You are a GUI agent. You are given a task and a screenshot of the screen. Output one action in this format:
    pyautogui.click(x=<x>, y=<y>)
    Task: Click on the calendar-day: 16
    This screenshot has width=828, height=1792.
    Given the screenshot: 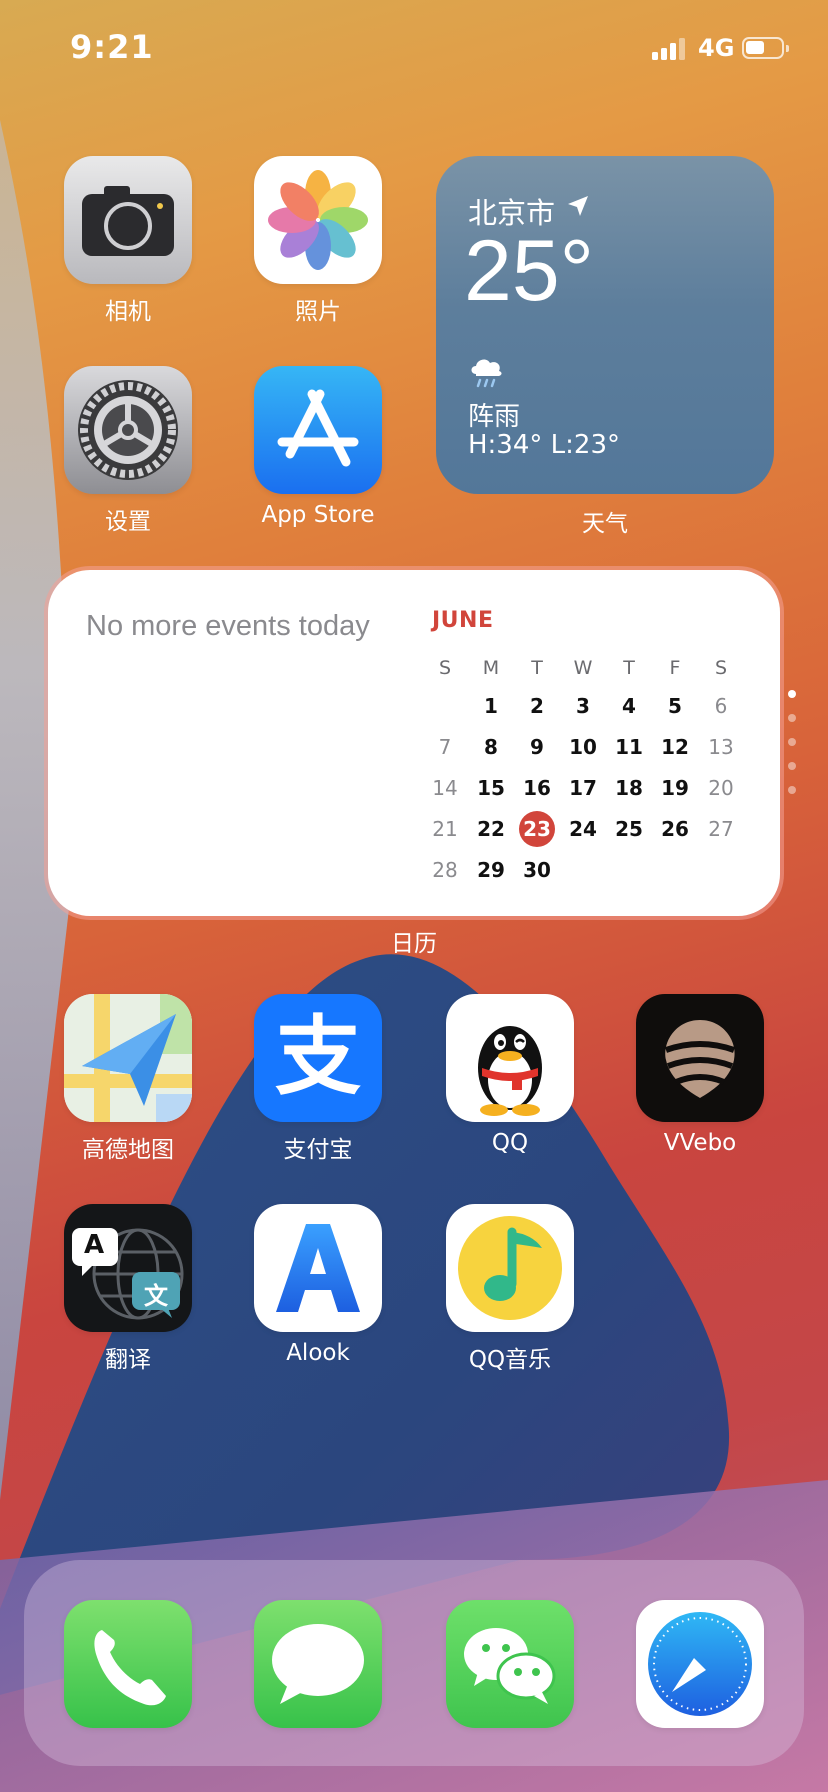 What is the action you would take?
    pyautogui.click(x=537, y=787)
    